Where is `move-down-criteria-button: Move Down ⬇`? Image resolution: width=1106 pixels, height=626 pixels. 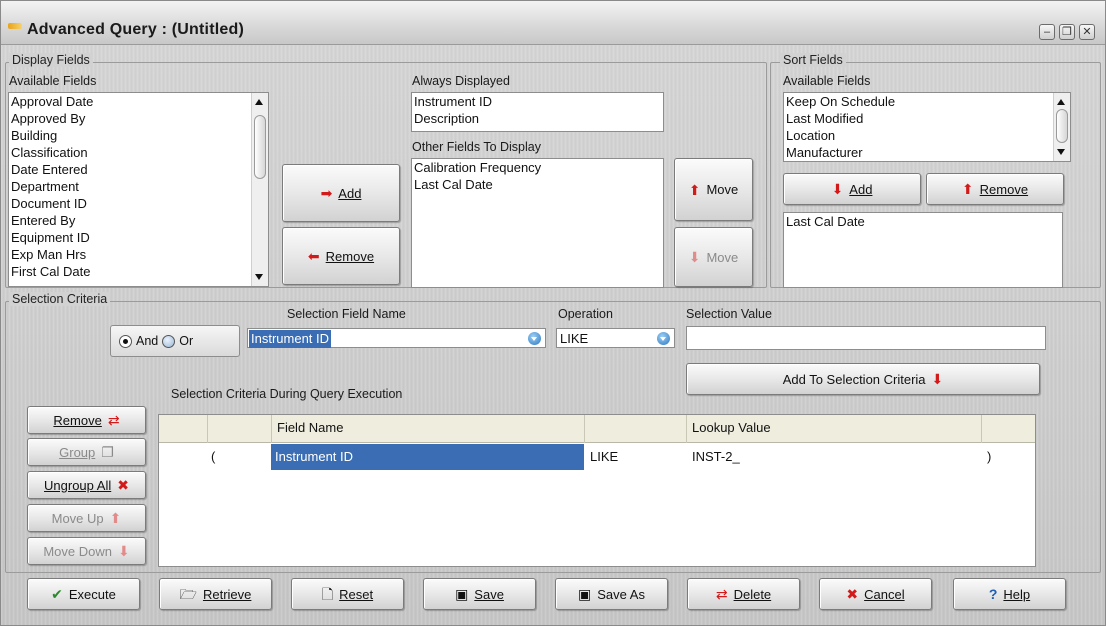
move-down-criteria-button: Move Down ⬇ is located at coordinates (86, 551).